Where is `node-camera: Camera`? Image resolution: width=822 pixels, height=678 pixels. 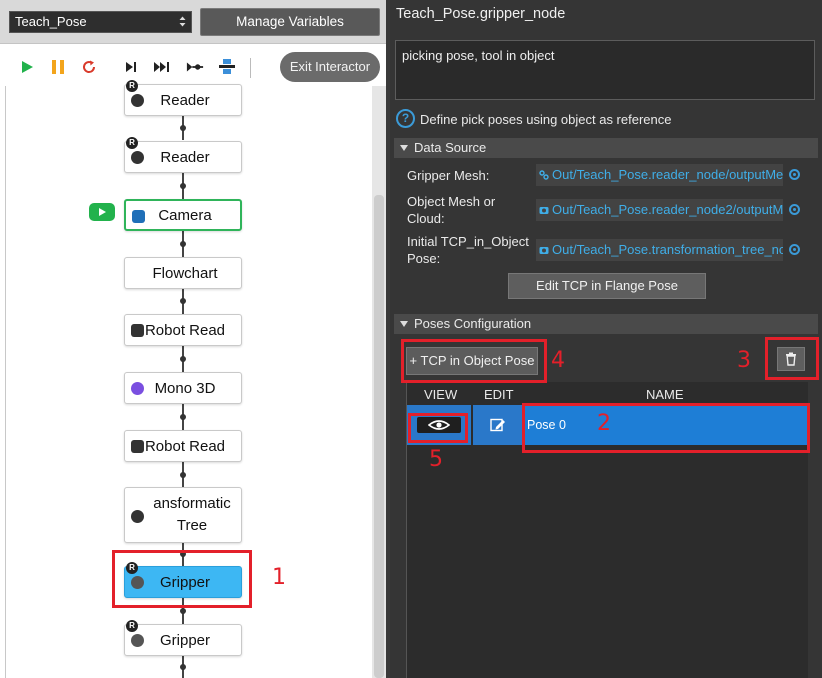 node-camera: Camera is located at coordinates (183, 215).